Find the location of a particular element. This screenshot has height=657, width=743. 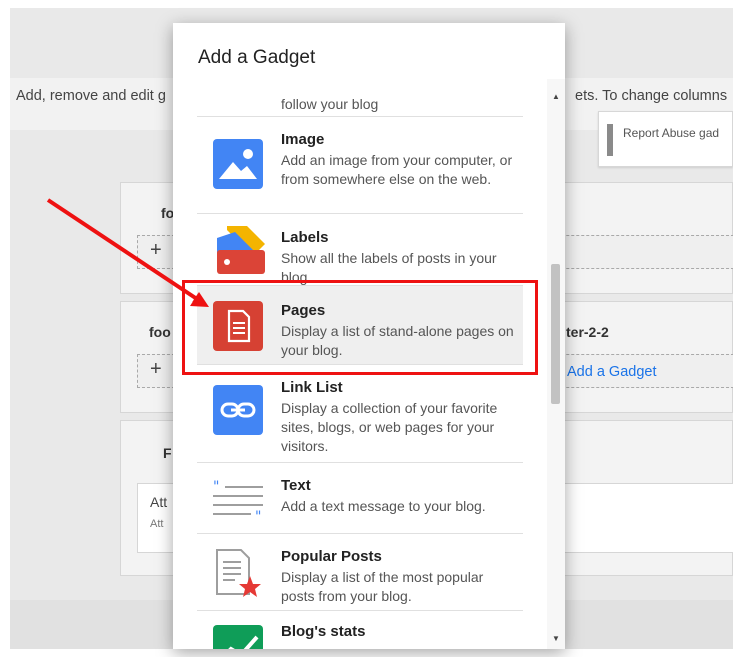

gadget-item-blog-stats: Blog's stats is located at coordinates (360, 630).